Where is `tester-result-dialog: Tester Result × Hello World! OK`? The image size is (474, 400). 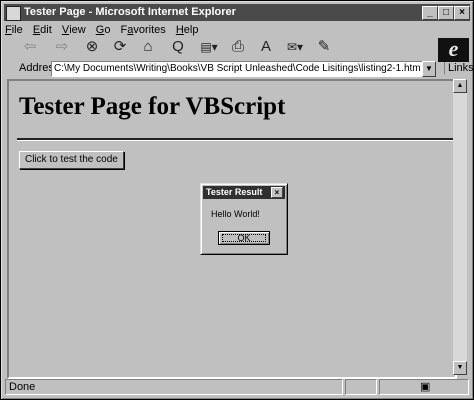 tester-result-dialog: Tester Result × Hello World! OK is located at coordinates (244, 219).